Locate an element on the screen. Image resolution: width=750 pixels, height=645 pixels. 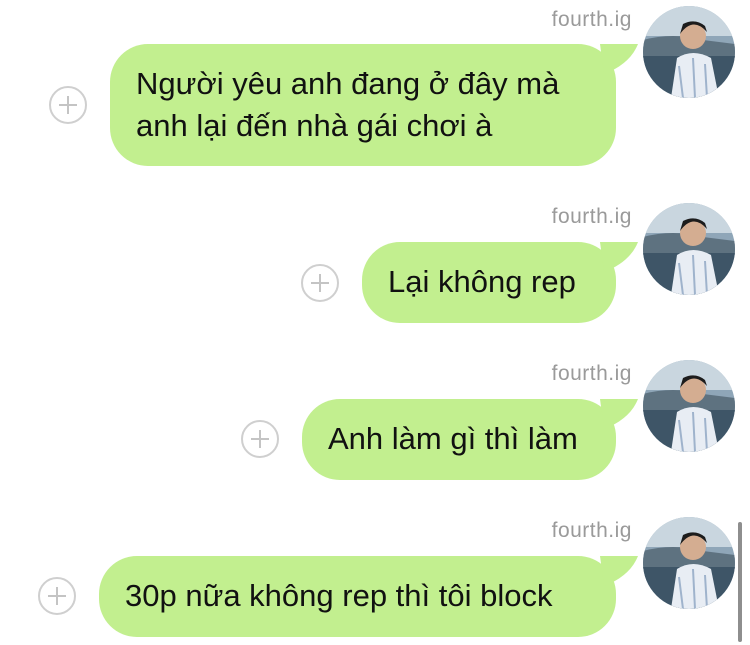
message-text: 30p nữa không rep thì tôi block is located at coordinates (339, 595).